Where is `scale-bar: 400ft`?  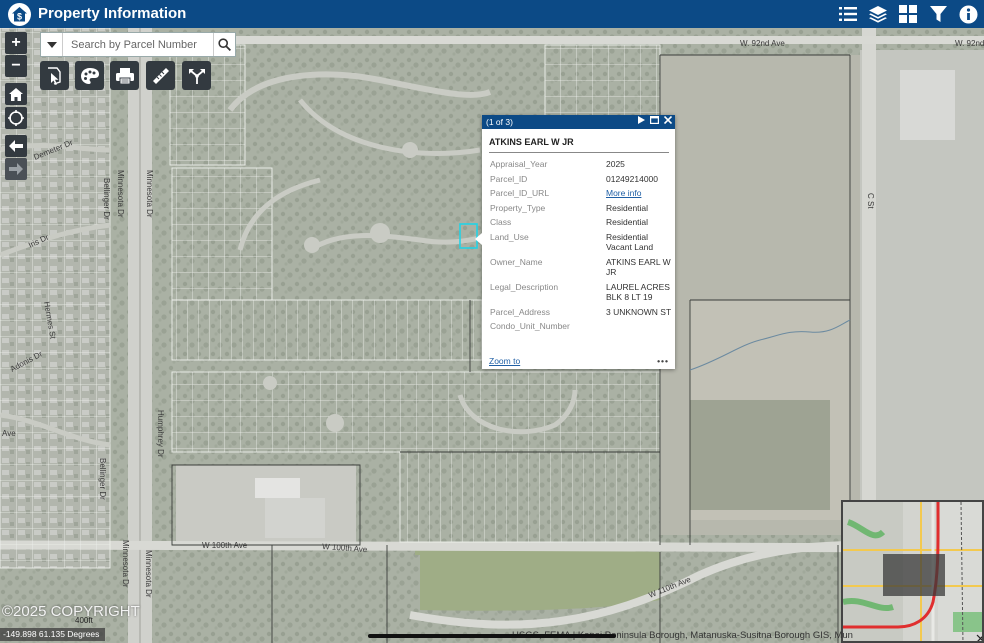
scale-bar: 400ft is located at coordinates (84, 620).